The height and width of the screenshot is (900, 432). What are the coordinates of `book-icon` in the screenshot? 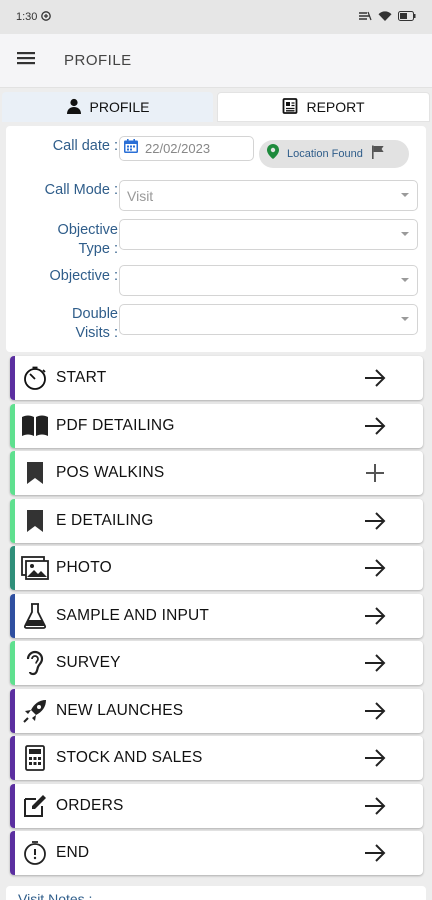 It's located at (35, 426).